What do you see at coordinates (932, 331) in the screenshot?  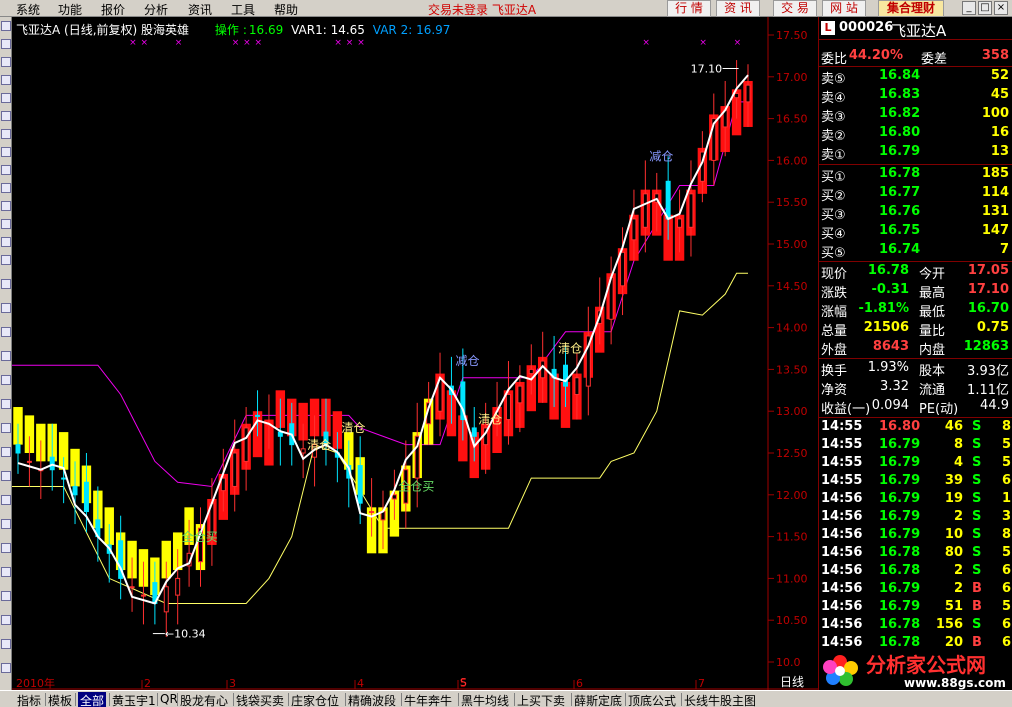 I see `panel-text: 量比` at bounding box center [932, 331].